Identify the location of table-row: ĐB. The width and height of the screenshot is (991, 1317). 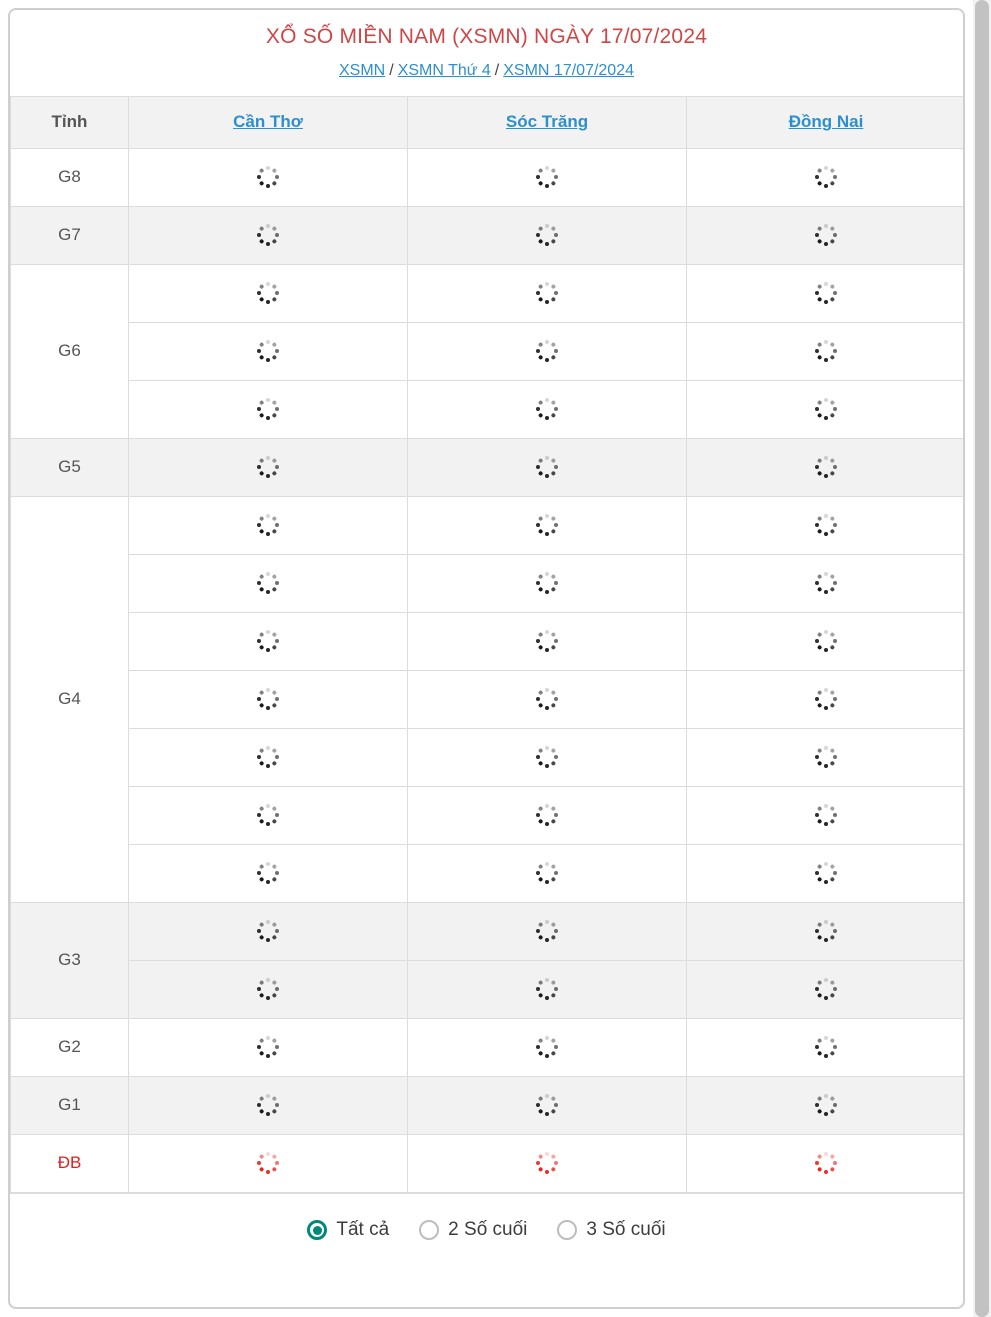
(486, 1163).